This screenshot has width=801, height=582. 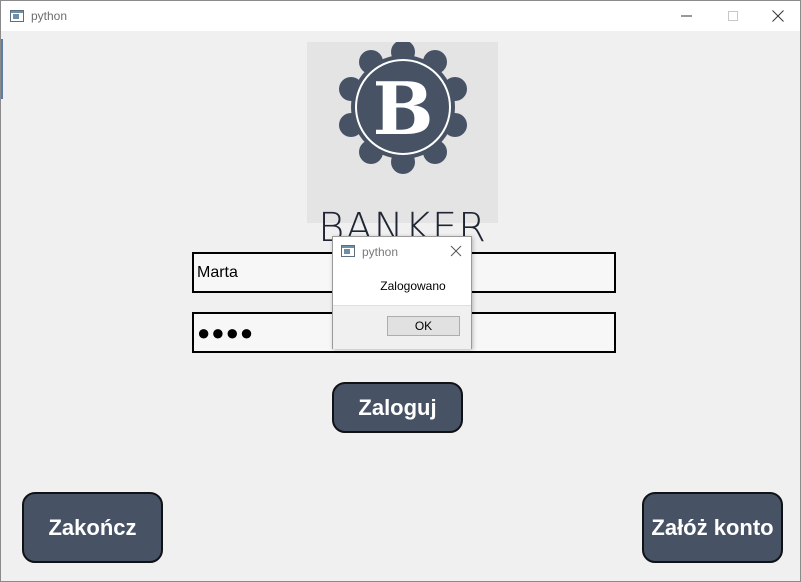 I want to click on maximize-button, so click(x=733, y=16).